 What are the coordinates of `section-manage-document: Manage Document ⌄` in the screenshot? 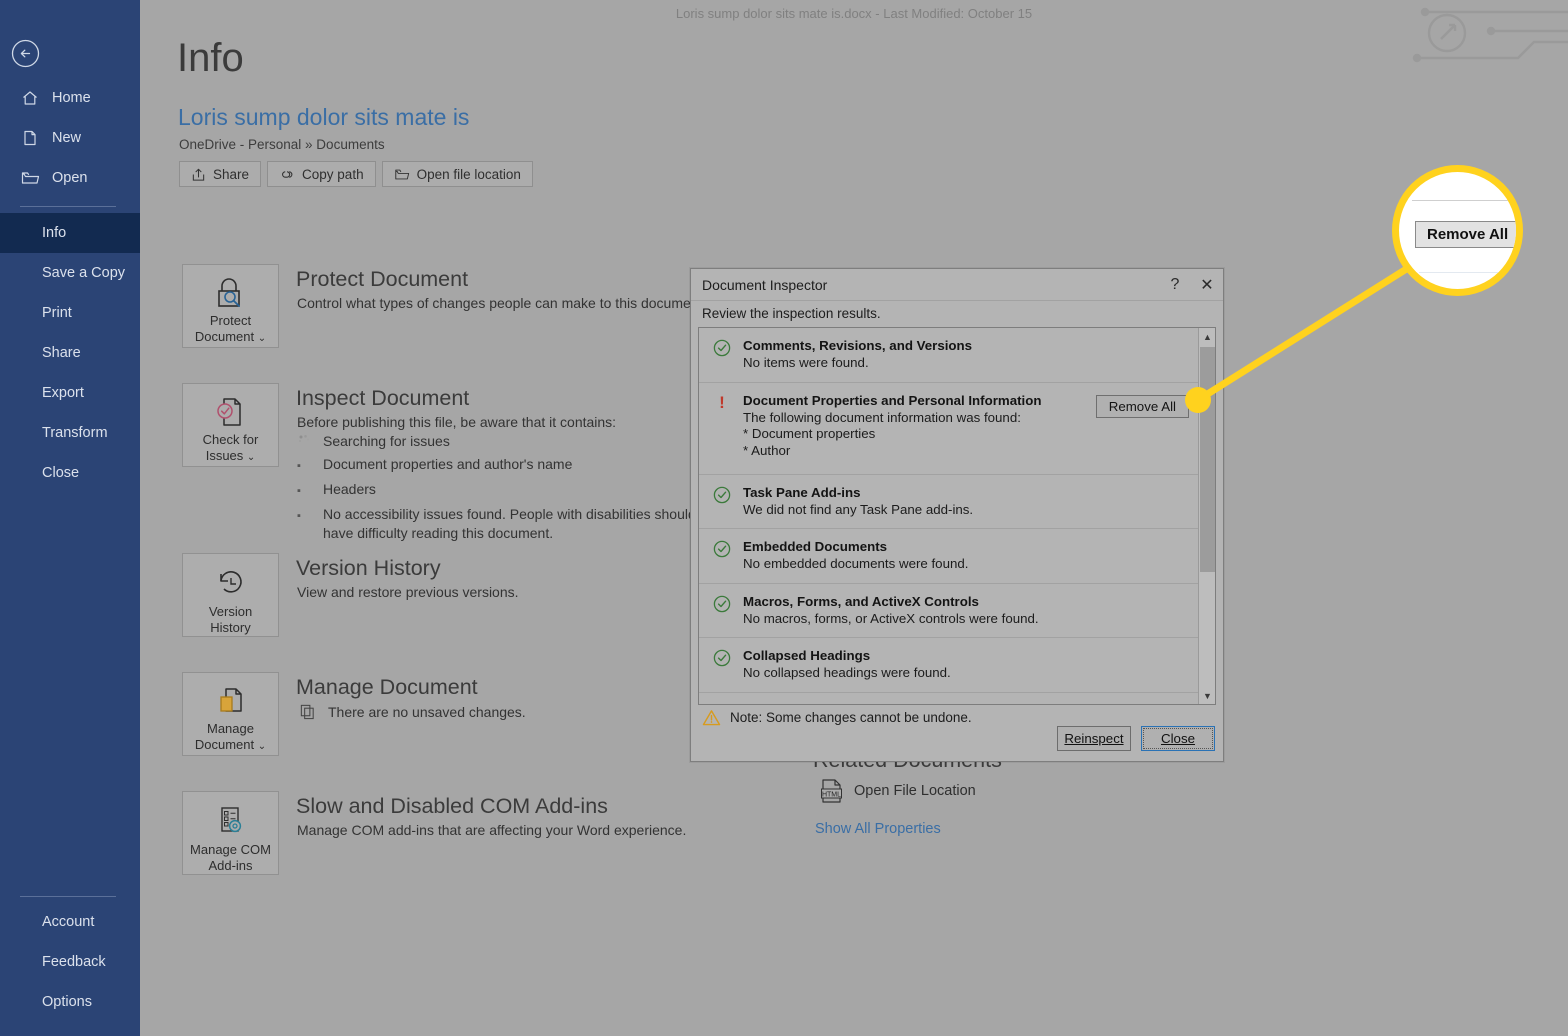 It's located at (230, 714).